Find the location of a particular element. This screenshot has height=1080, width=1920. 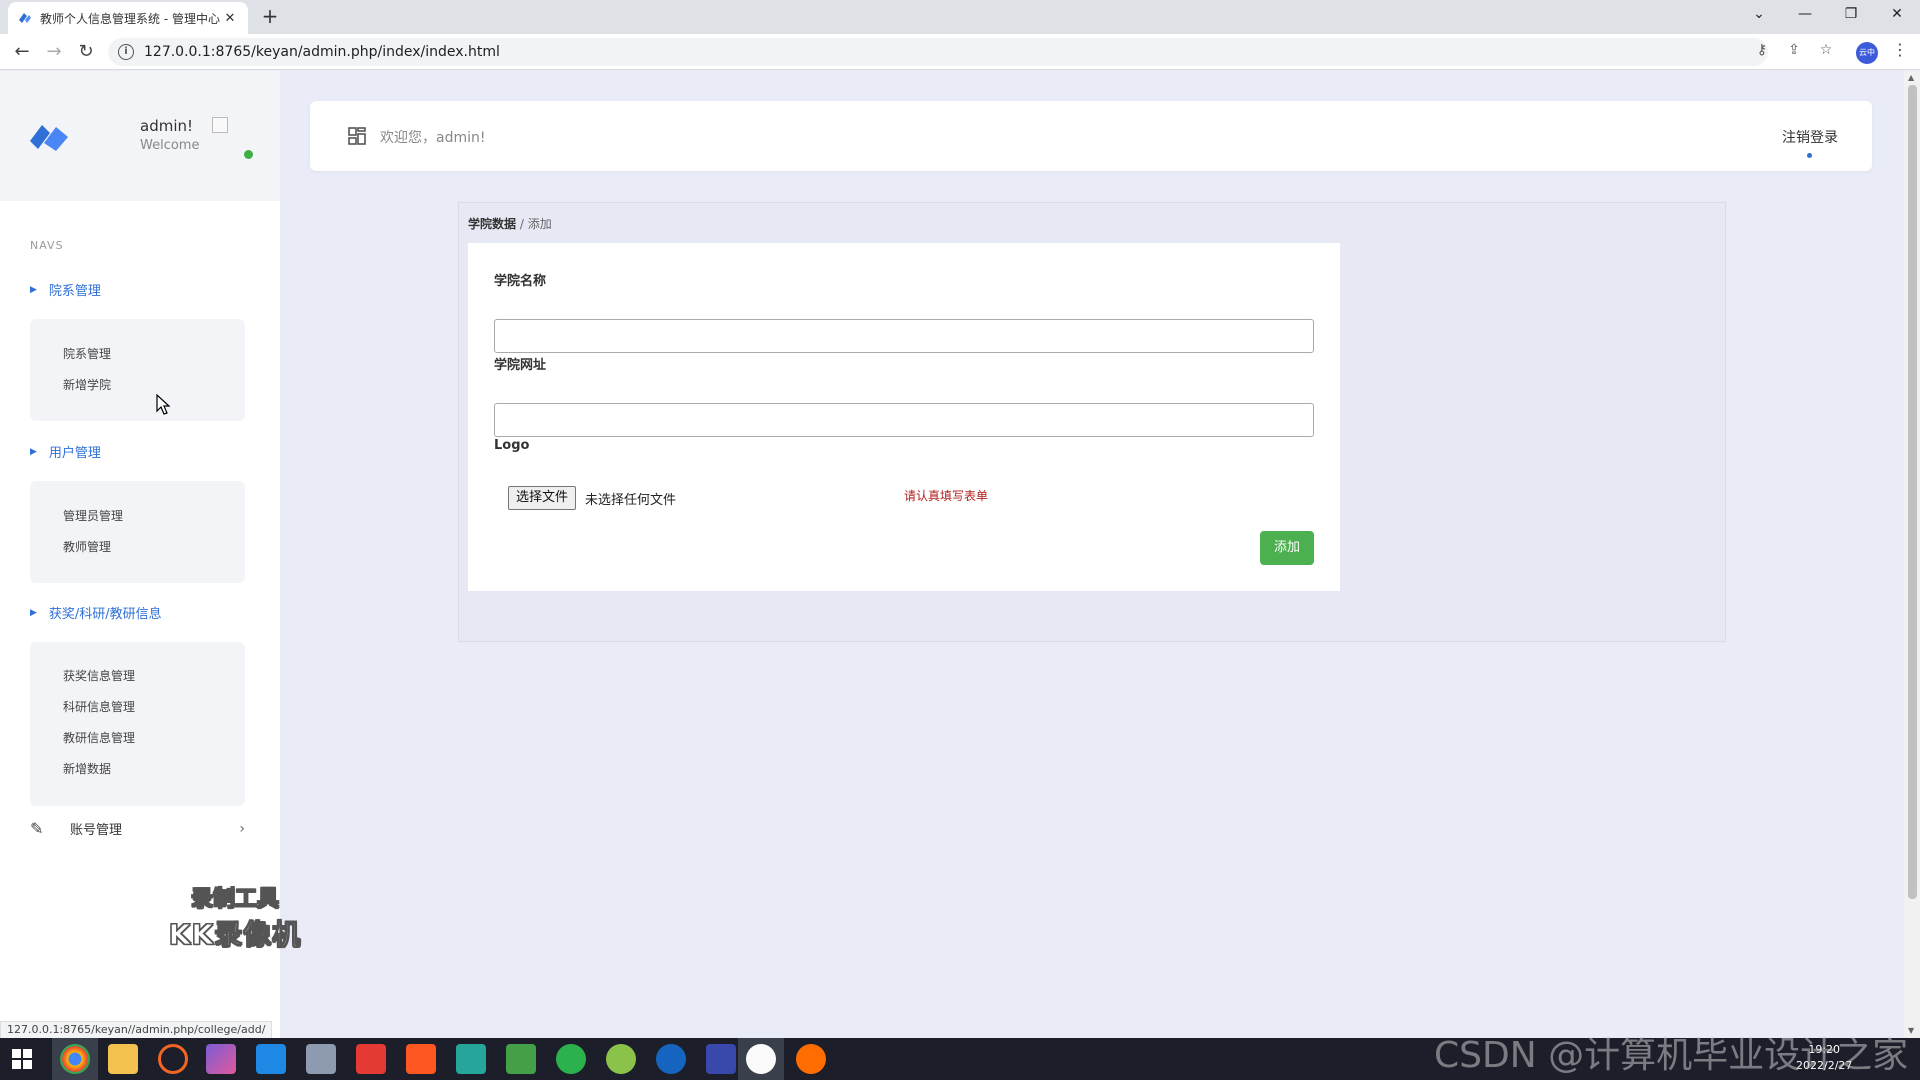

nav-group-college: ▶ 院系管理 is located at coordinates (65, 289).